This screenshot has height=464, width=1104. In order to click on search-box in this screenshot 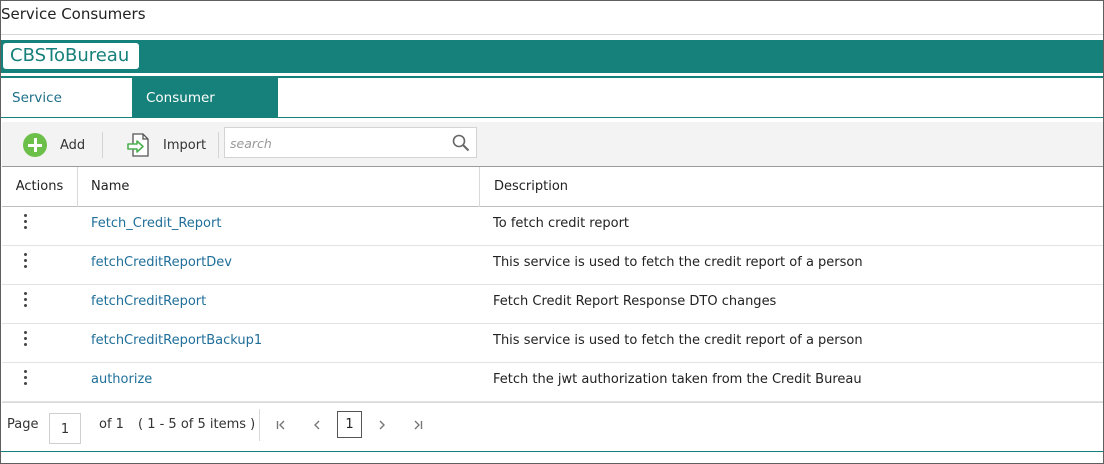, I will do `click(350, 142)`.